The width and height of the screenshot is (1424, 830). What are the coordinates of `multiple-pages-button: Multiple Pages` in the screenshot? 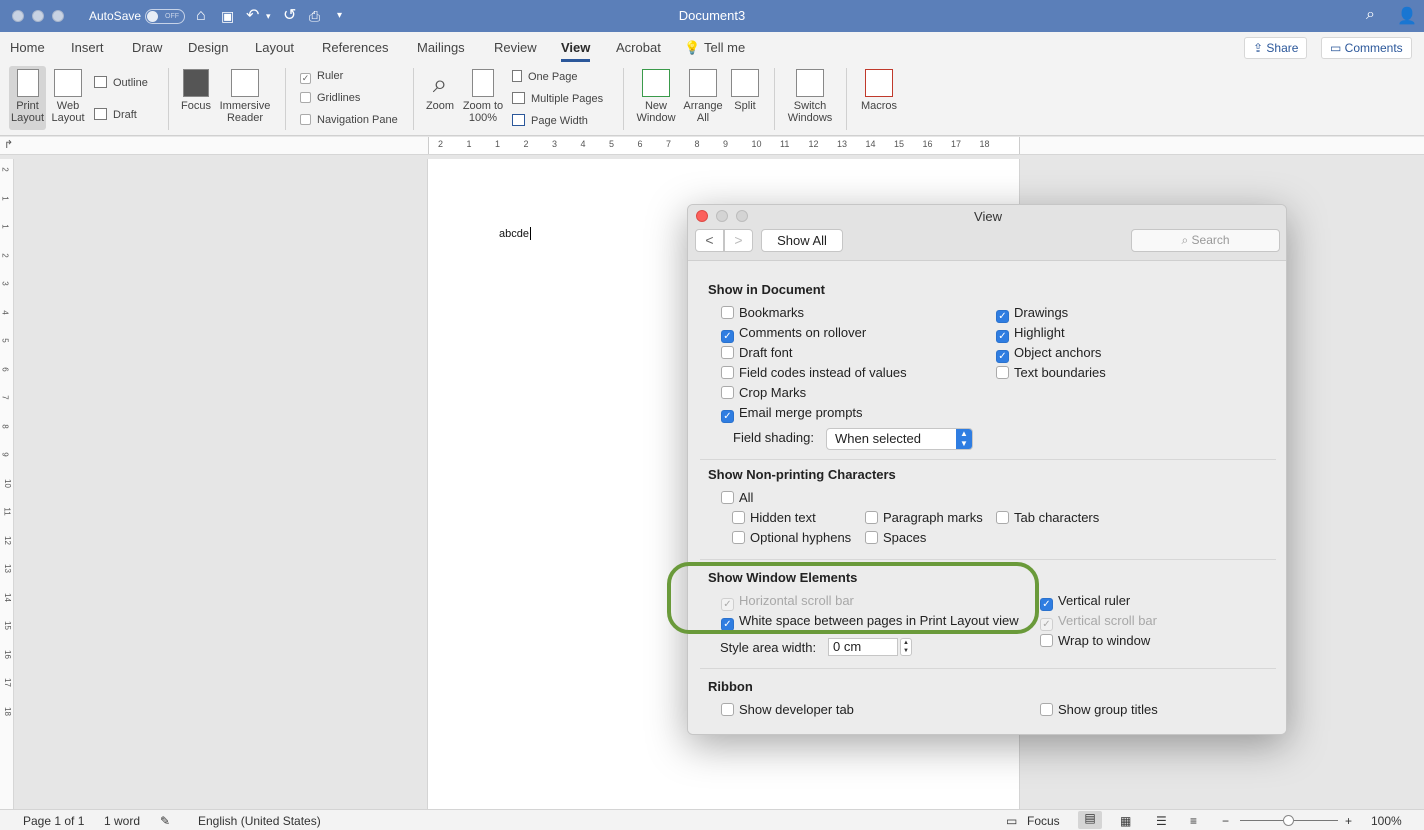 It's located at (557, 98).